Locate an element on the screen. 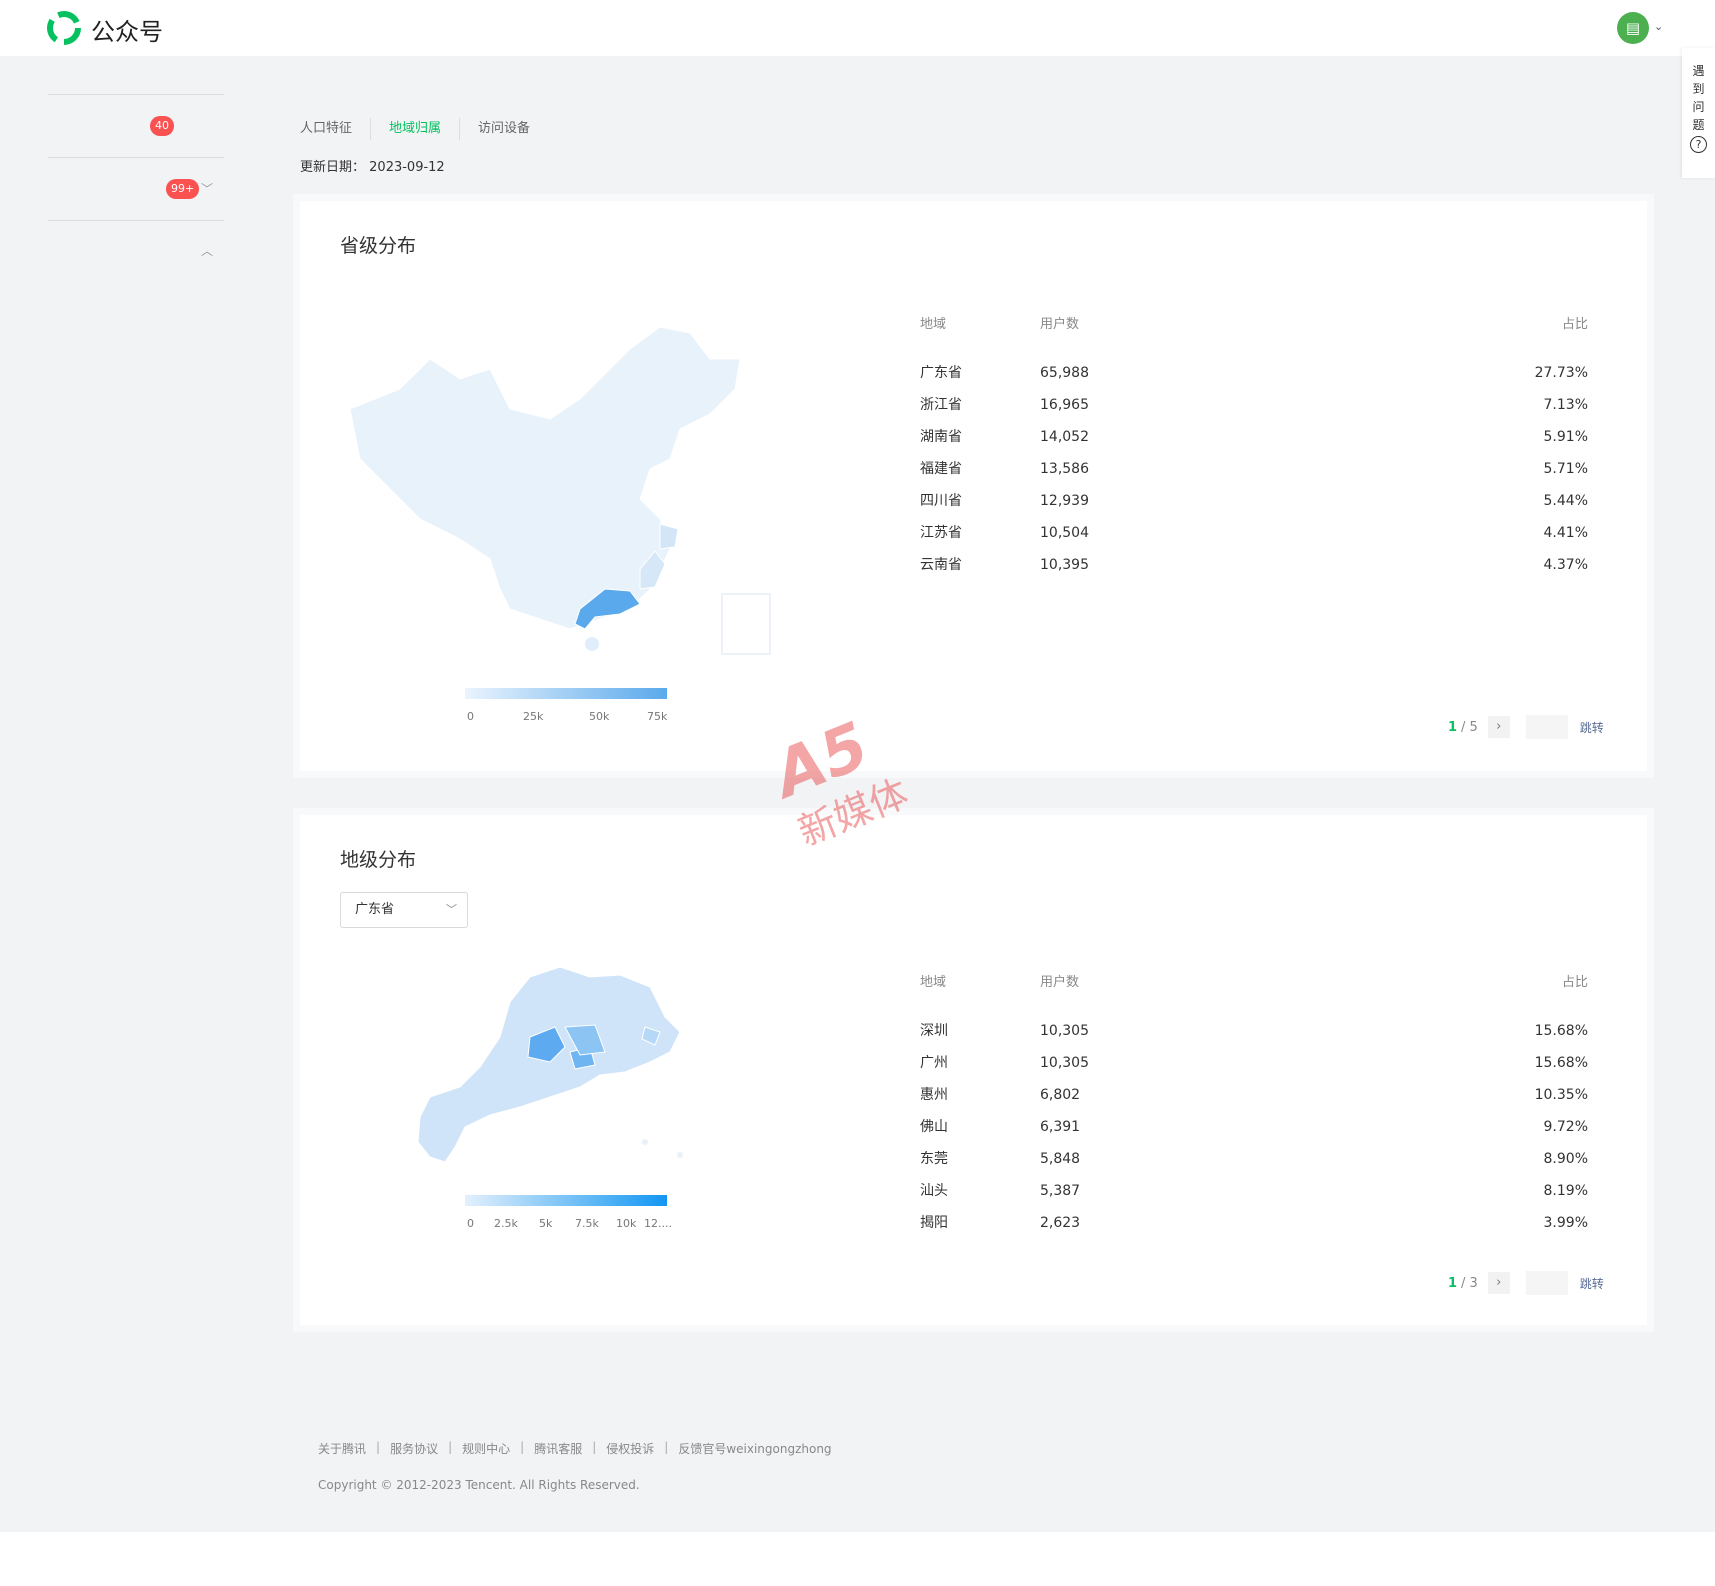 This screenshot has height=1586, width=1715. update-value: 2023-09-12 is located at coordinates (407, 167).